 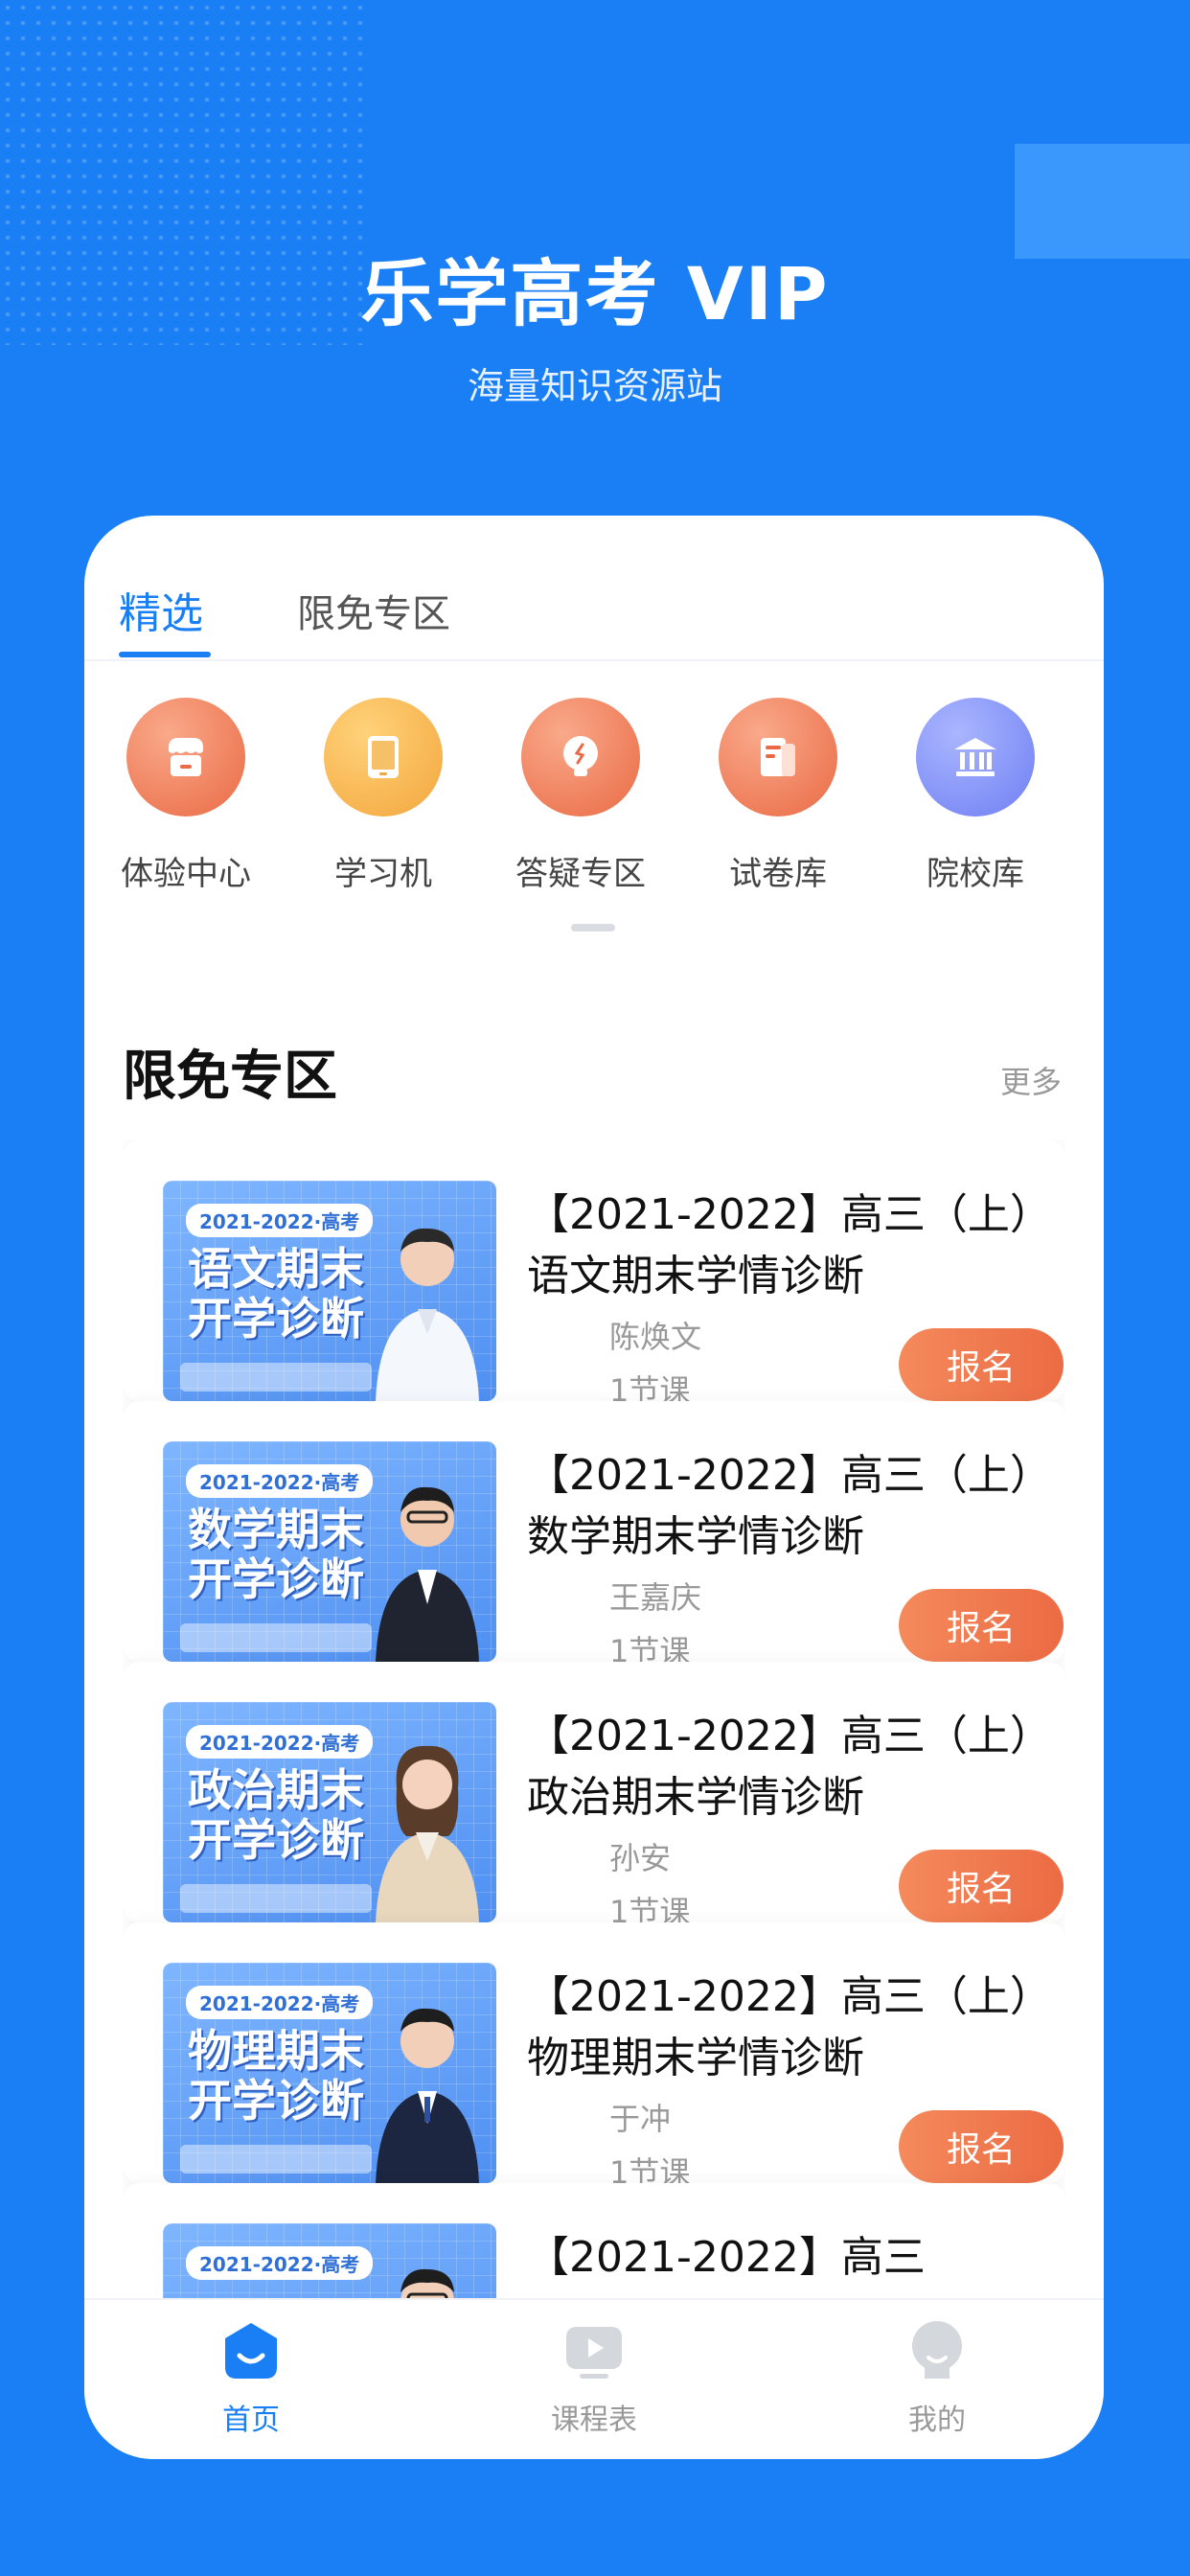 What do you see at coordinates (779, 1245) in the screenshot?
I see `course-title: 【2021-2022】高三（上）语文期末学情诊断` at bounding box center [779, 1245].